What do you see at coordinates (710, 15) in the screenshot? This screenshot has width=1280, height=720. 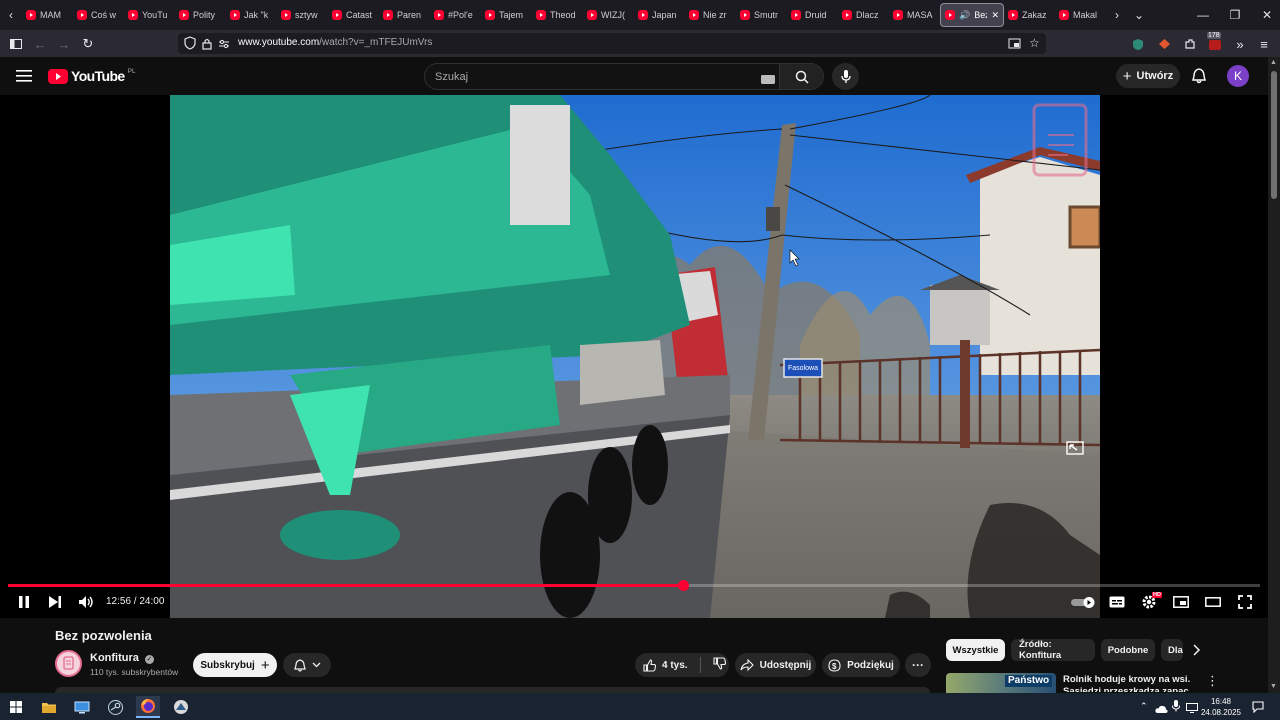 I see `browser-tab: Nie zr` at bounding box center [710, 15].